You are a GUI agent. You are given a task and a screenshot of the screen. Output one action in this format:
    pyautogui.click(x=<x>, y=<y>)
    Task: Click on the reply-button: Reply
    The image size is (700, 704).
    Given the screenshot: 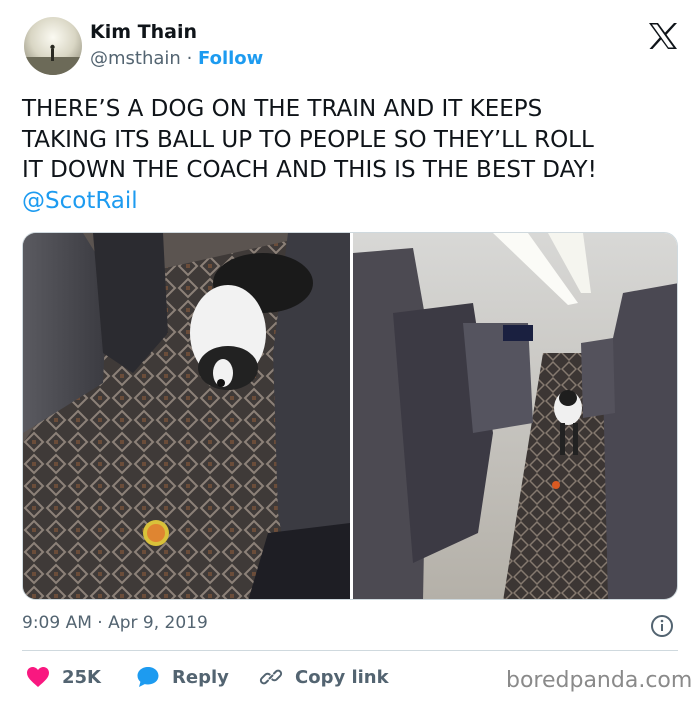 What is the action you would take?
    pyautogui.click(x=182, y=677)
    